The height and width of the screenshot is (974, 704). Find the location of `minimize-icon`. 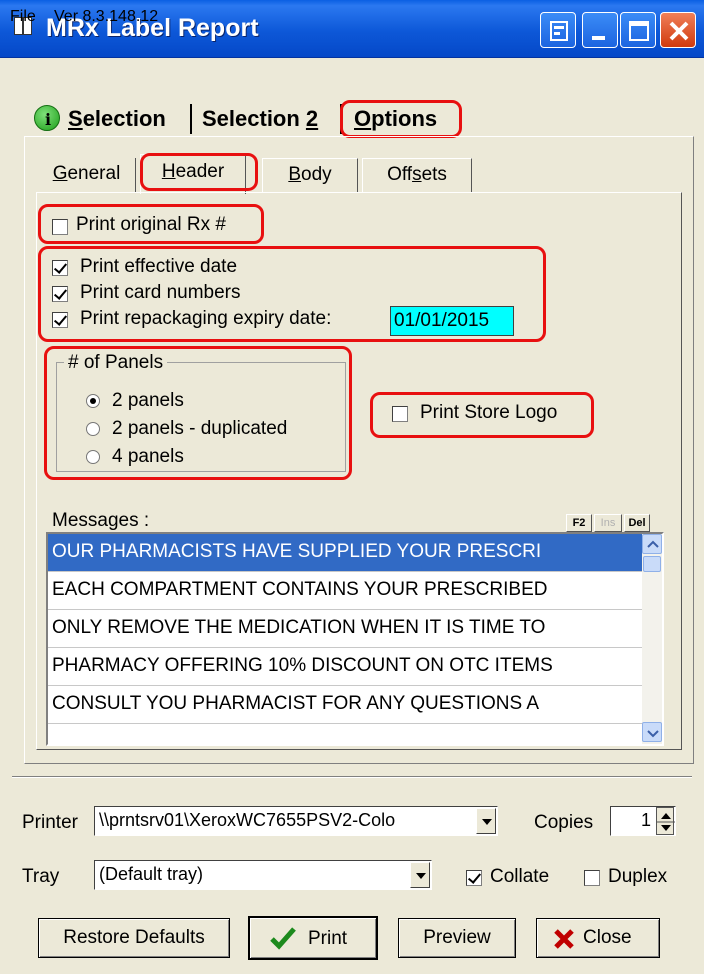

minimize-icon is located at coordinates (598, 38).